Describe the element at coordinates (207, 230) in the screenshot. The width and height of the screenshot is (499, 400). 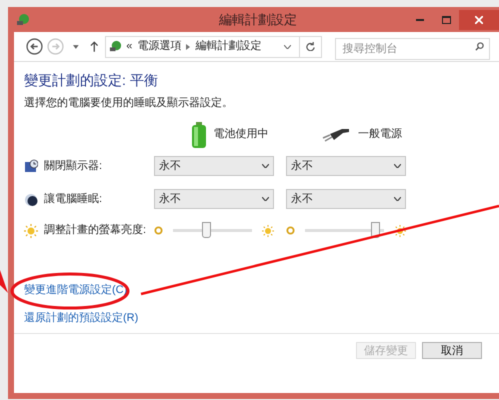
I see `slider-thumb` at that location.